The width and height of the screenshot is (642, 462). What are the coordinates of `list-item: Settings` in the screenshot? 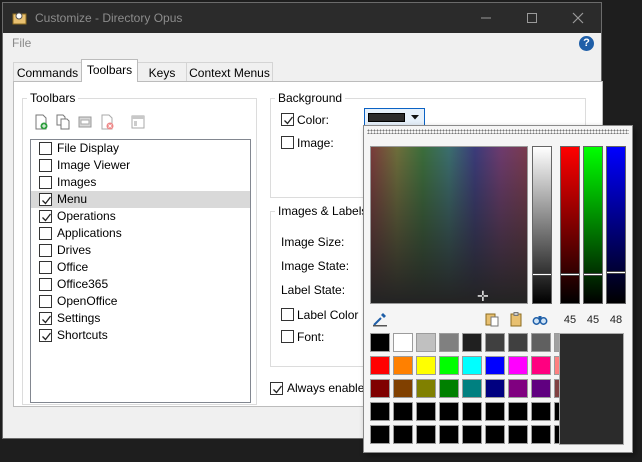 It's located at (140, 318).